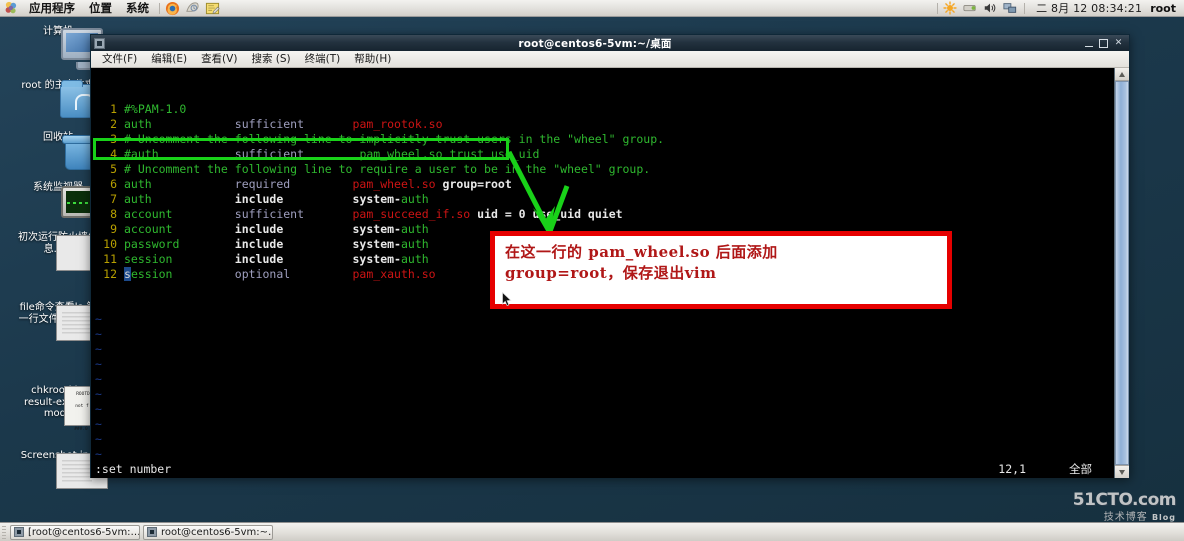  I want to click on vim-line-number: 11, so click(110, 259).